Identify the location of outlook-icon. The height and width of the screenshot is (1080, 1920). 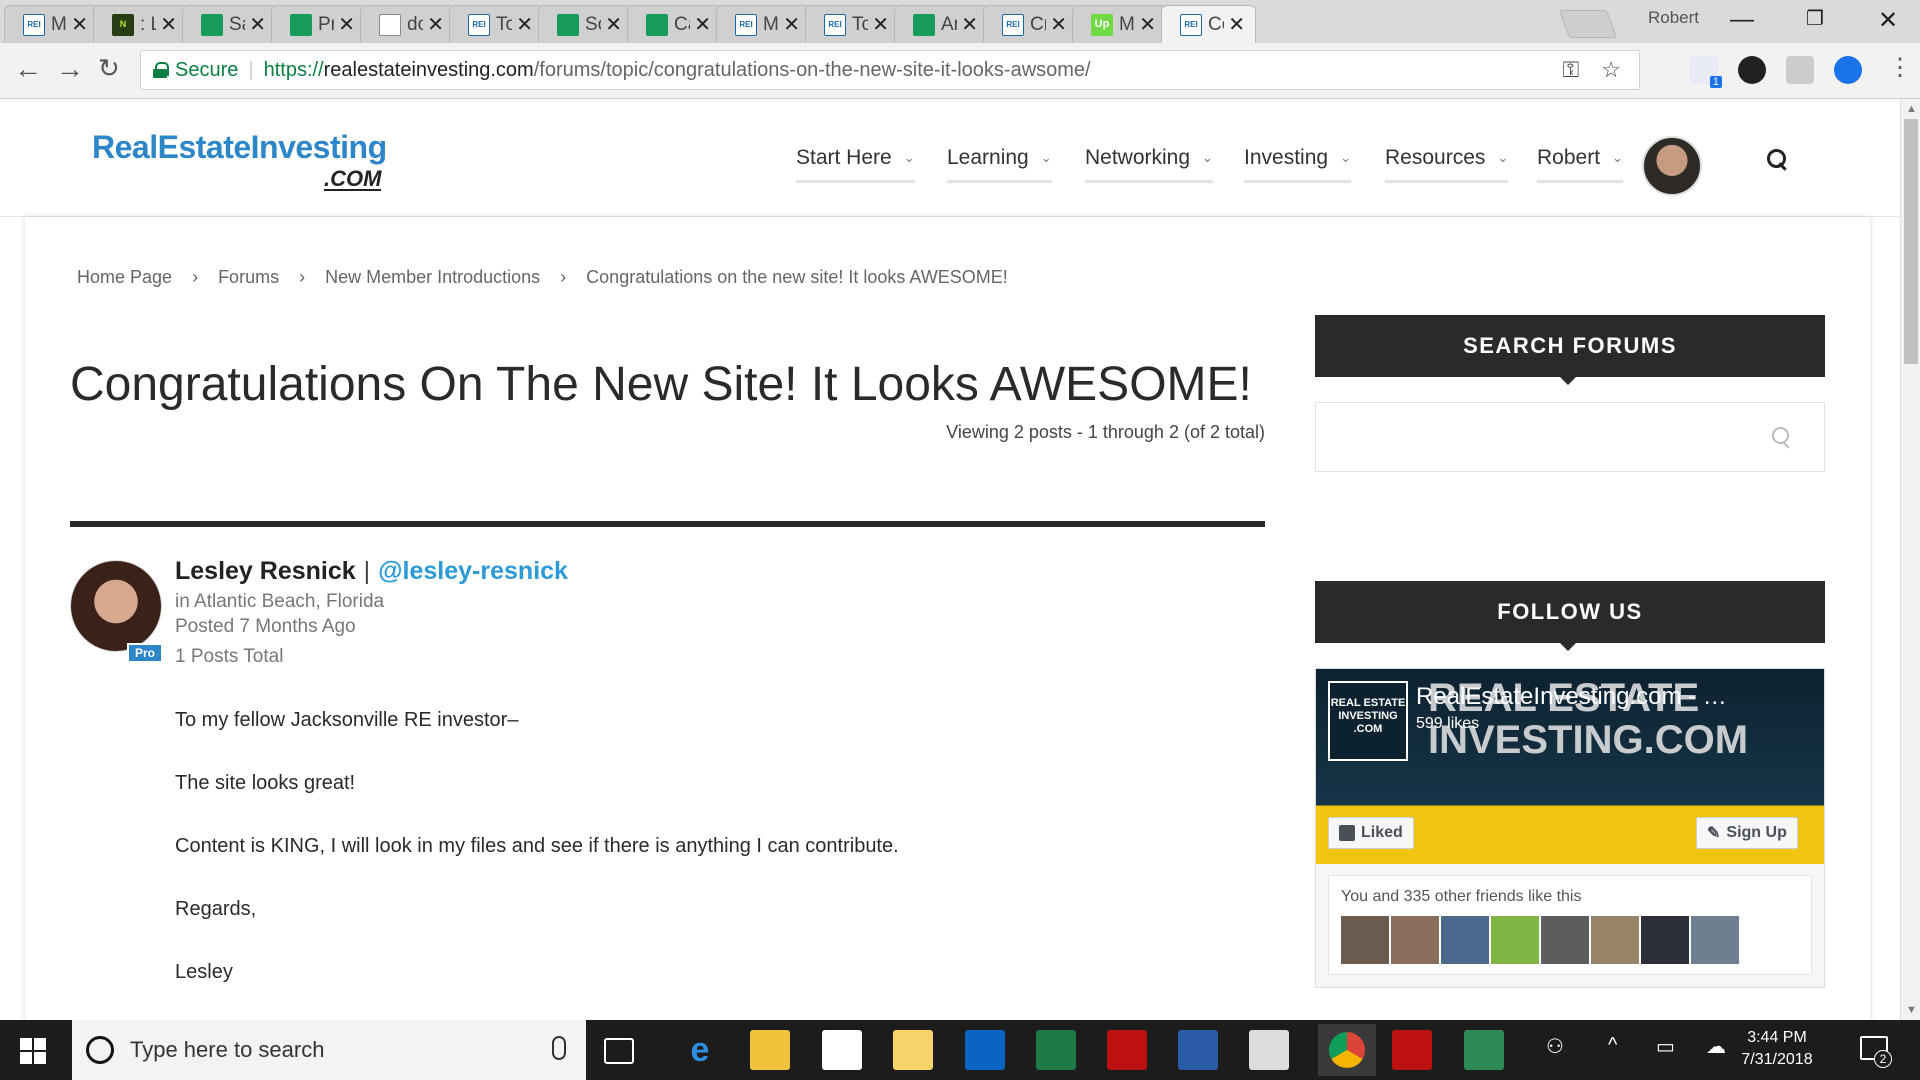
(985, 1050).